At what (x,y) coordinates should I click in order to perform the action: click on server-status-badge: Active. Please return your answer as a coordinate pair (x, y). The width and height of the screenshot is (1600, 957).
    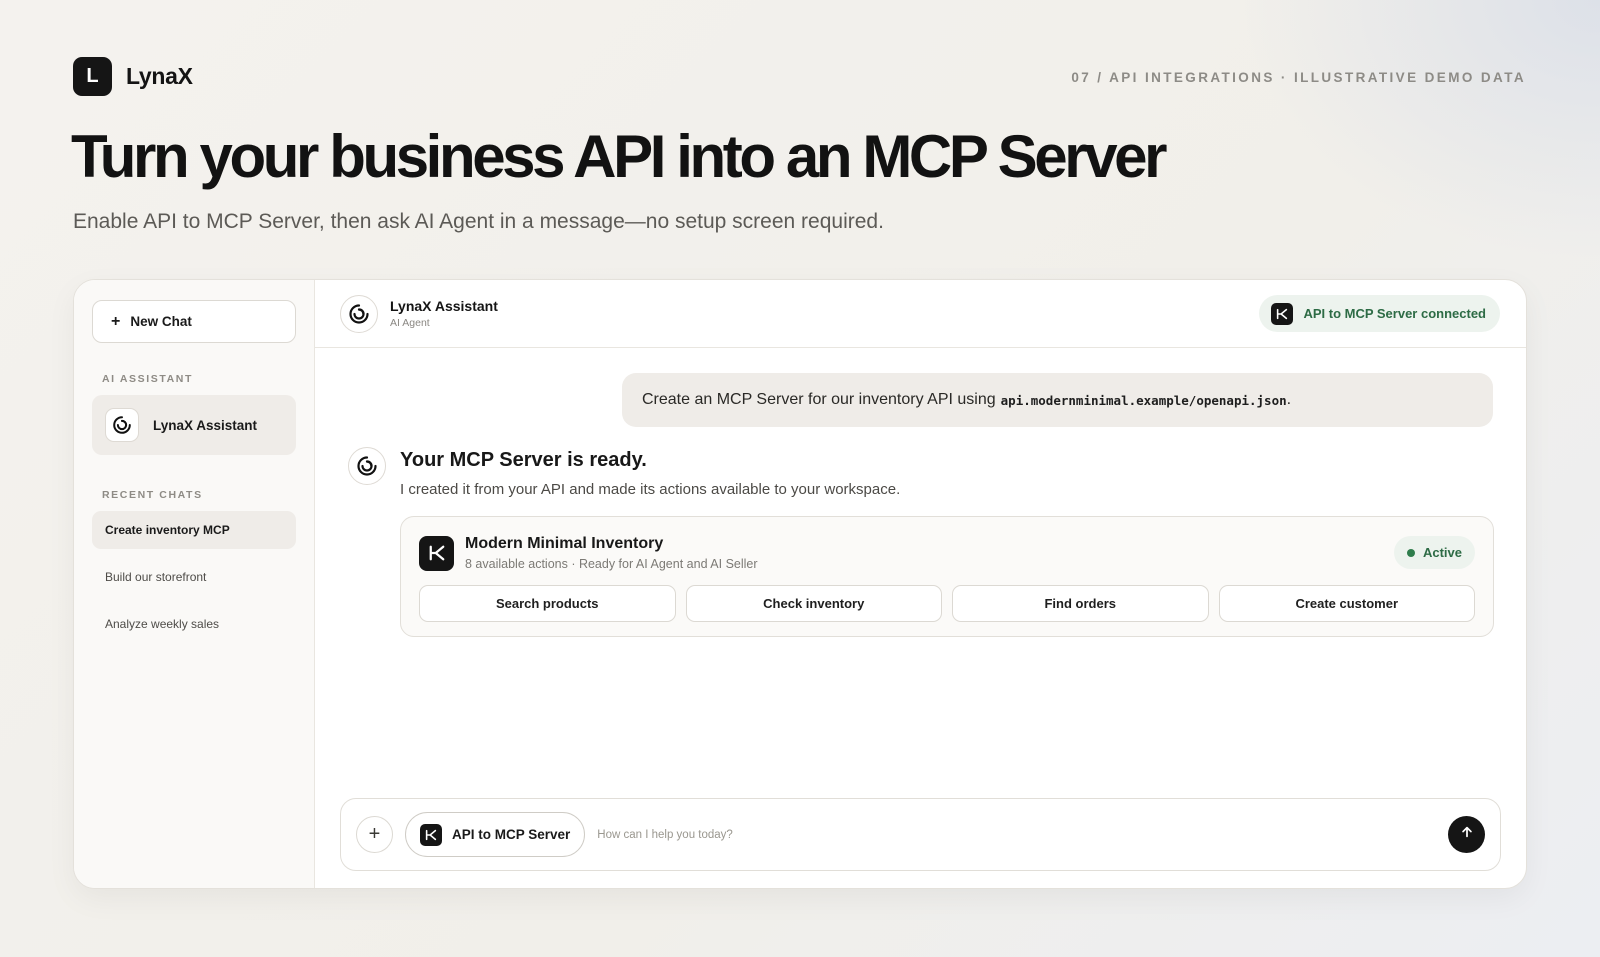
    Looking at the image, I should click on (1434, 552).